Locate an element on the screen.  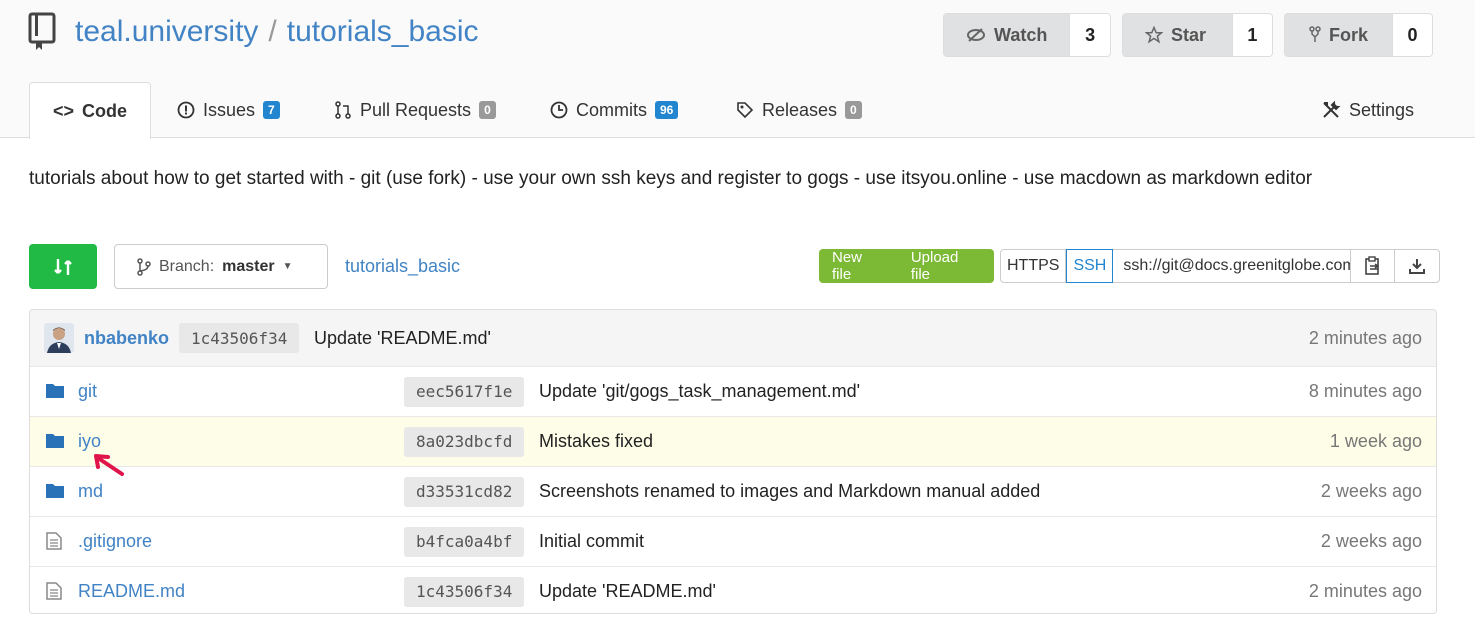
path-breadcrumb: tutorials_basic is located at coordinates (402, 266).